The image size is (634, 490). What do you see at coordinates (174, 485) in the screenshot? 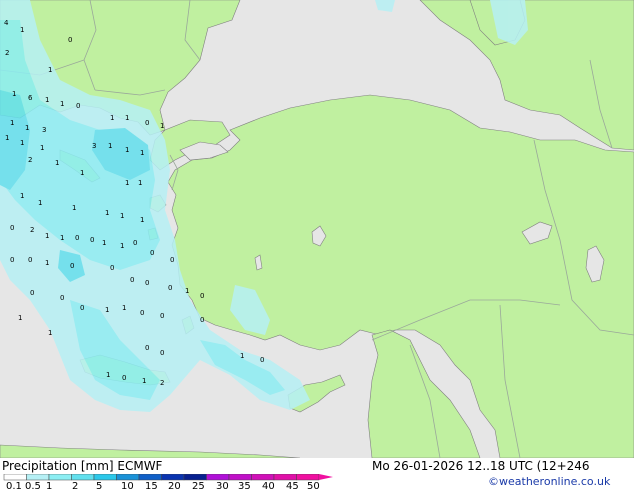
I see `legend-label: 20` at bounding box center [174, 485].